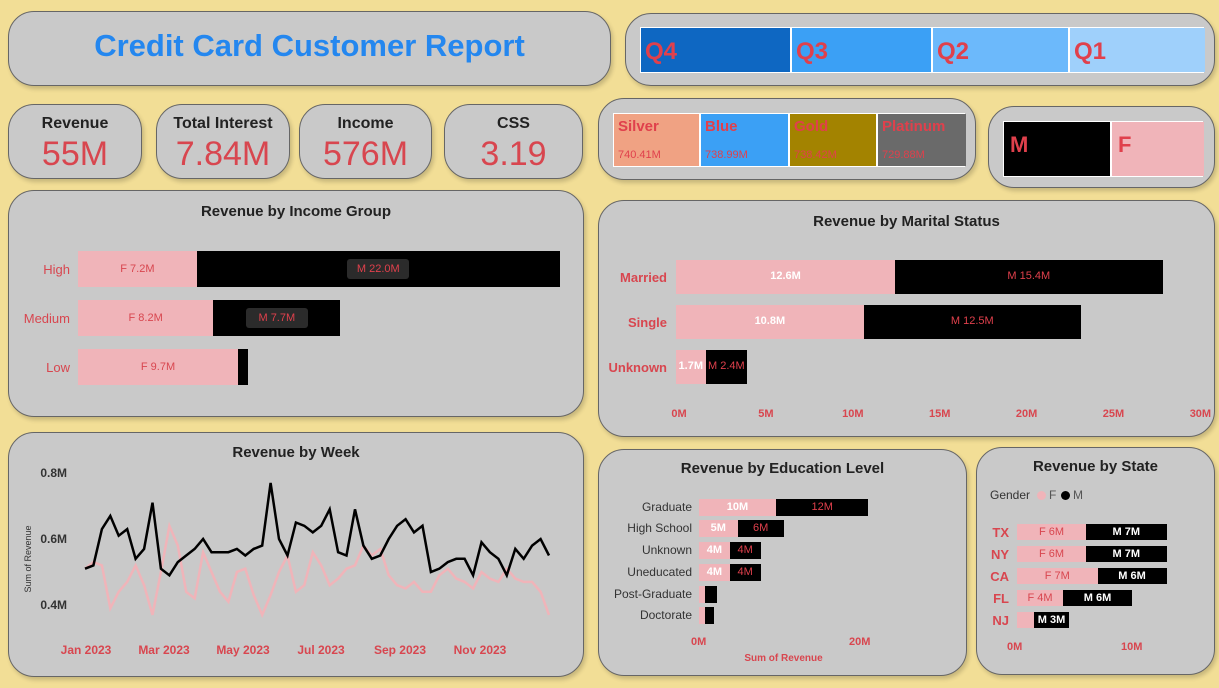 The width and height of the screenshot is (1219, 688). Describe the element at coordinates (737, 507) in the screenshot. I see `data-label: 10M` at that location.